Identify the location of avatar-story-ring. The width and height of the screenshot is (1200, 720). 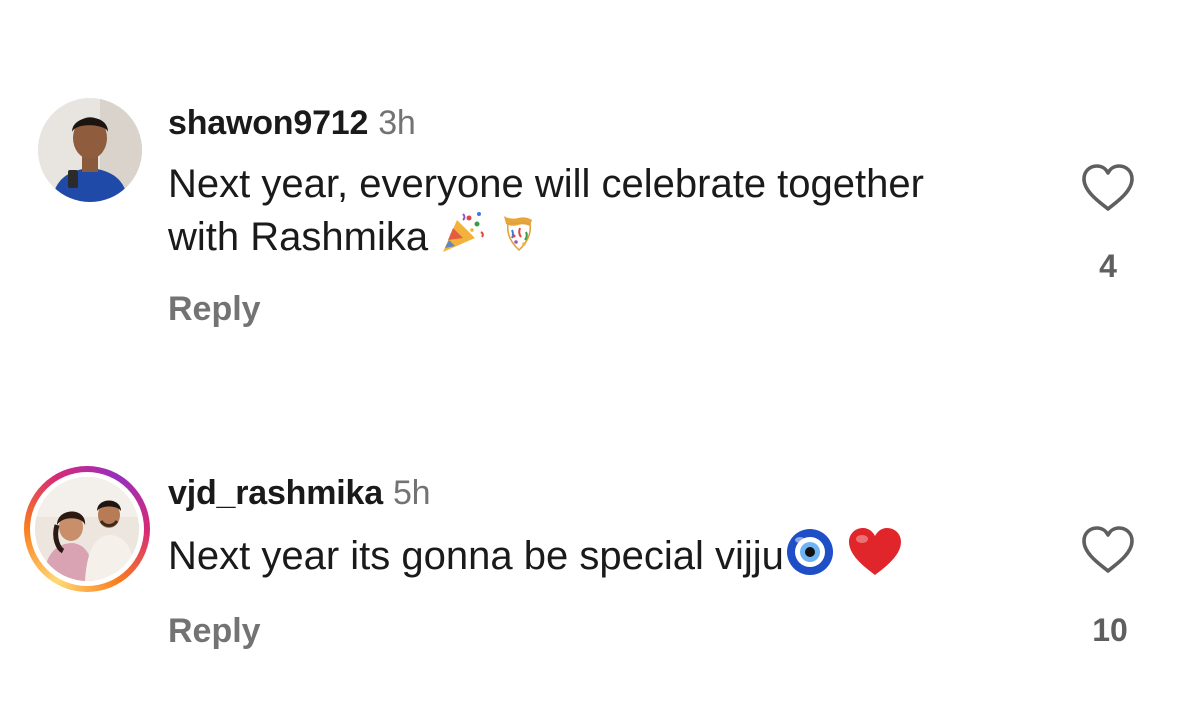
(87, 529).